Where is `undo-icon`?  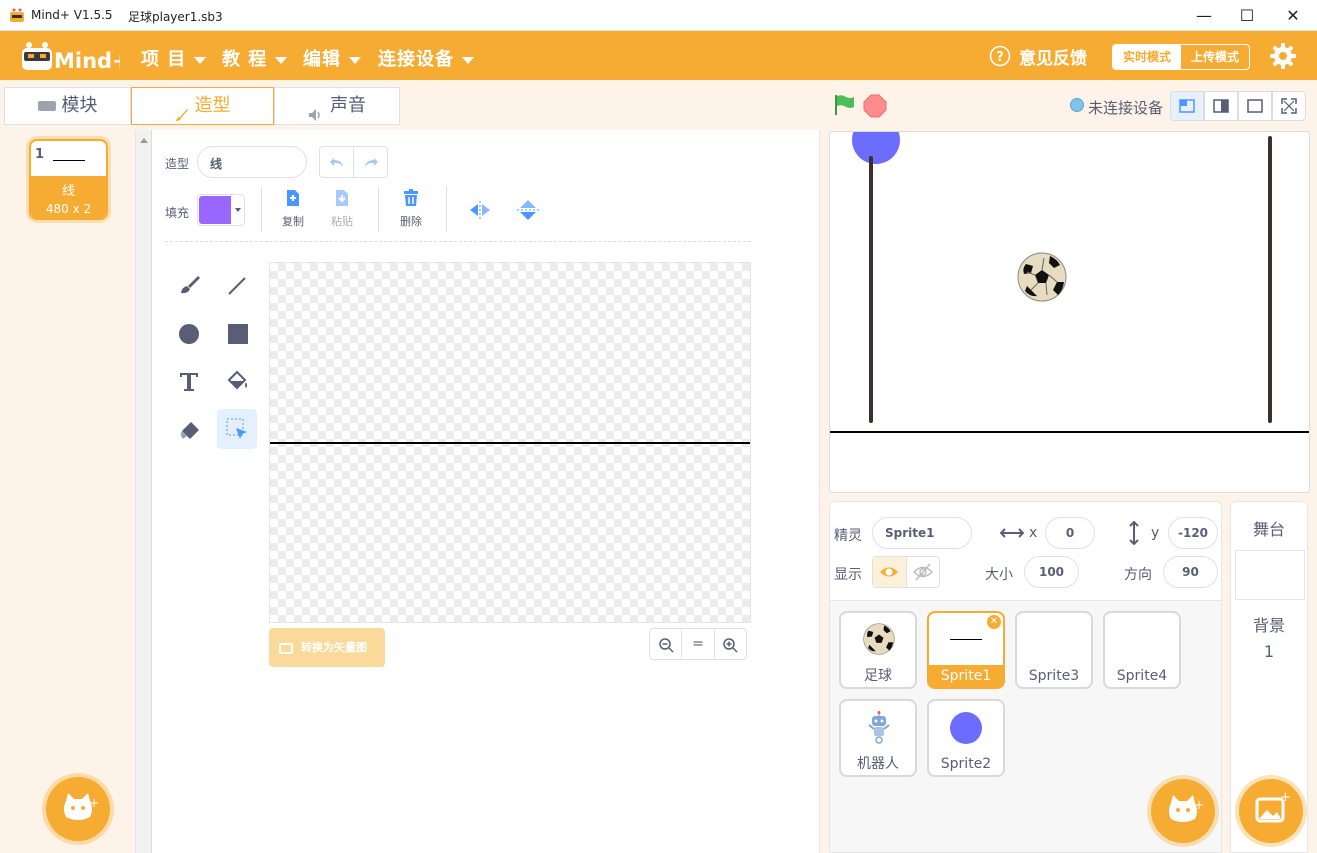 undo-icon is located at coordinates (336, 162).